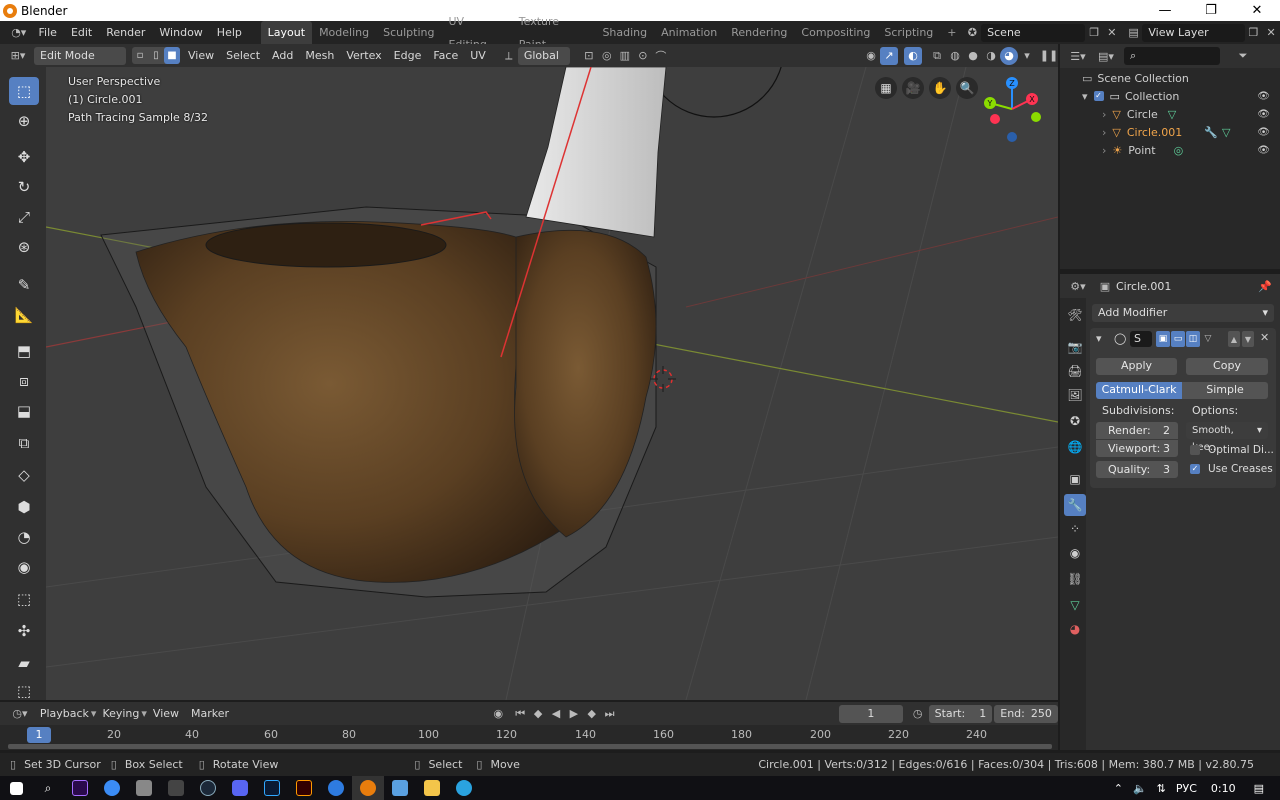 Image resolution: width=1280 pixels, height=800 pixels. What do you see at coordinates (1078, 286) in the screenshot?
I see `properties-editor-icon: ⚙▾` at bounding box center [1078, 286].